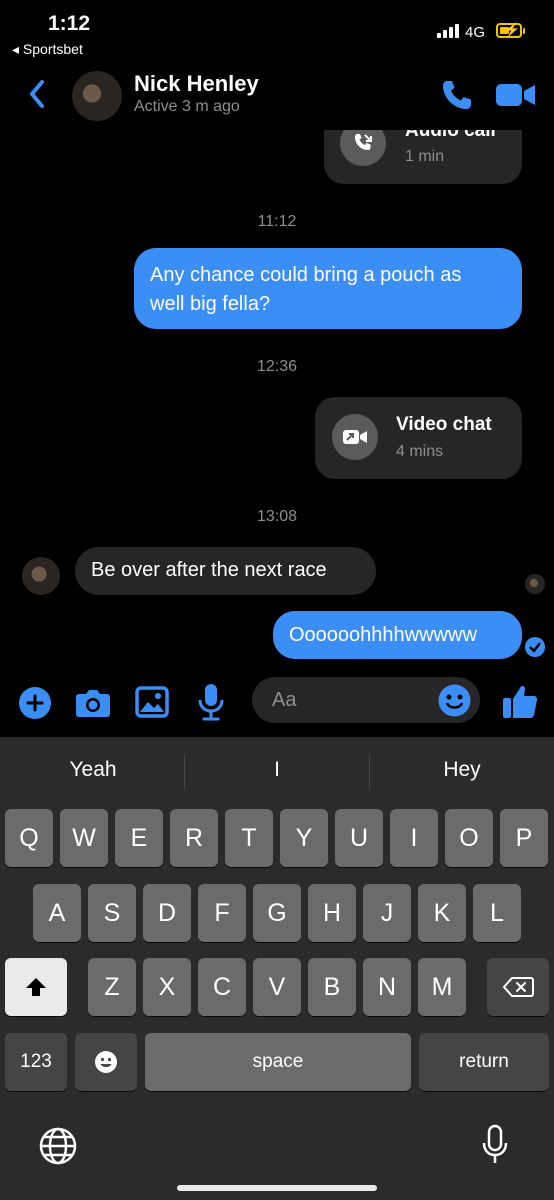 The height and width of the screenshot is (1200, 554). What do you see at coordinates (535, 647) in the screenshot?
I see `read-receipt-icon` at bounding box center [535, 647].